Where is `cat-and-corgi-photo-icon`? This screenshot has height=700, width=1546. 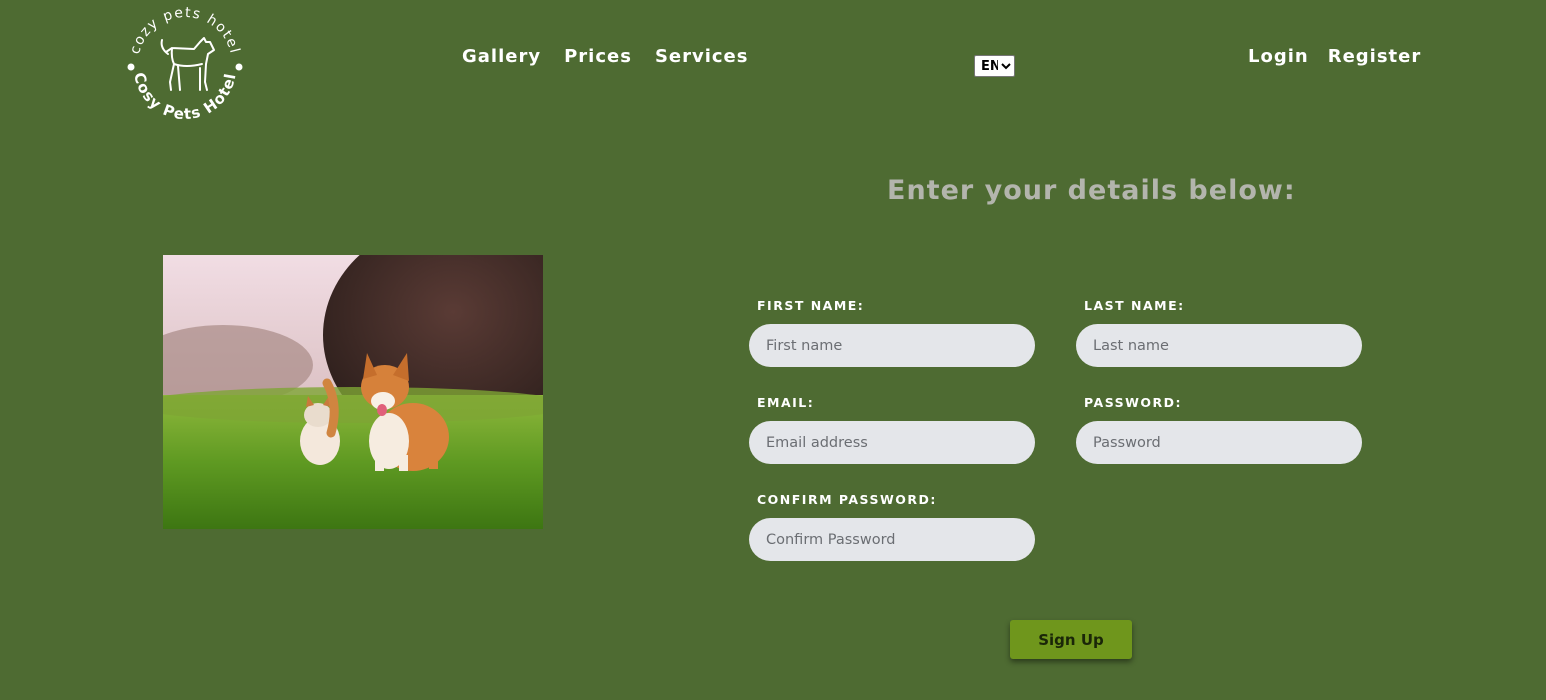
cat-and-corgi-photo-icon is located at coordinates (353, 392).